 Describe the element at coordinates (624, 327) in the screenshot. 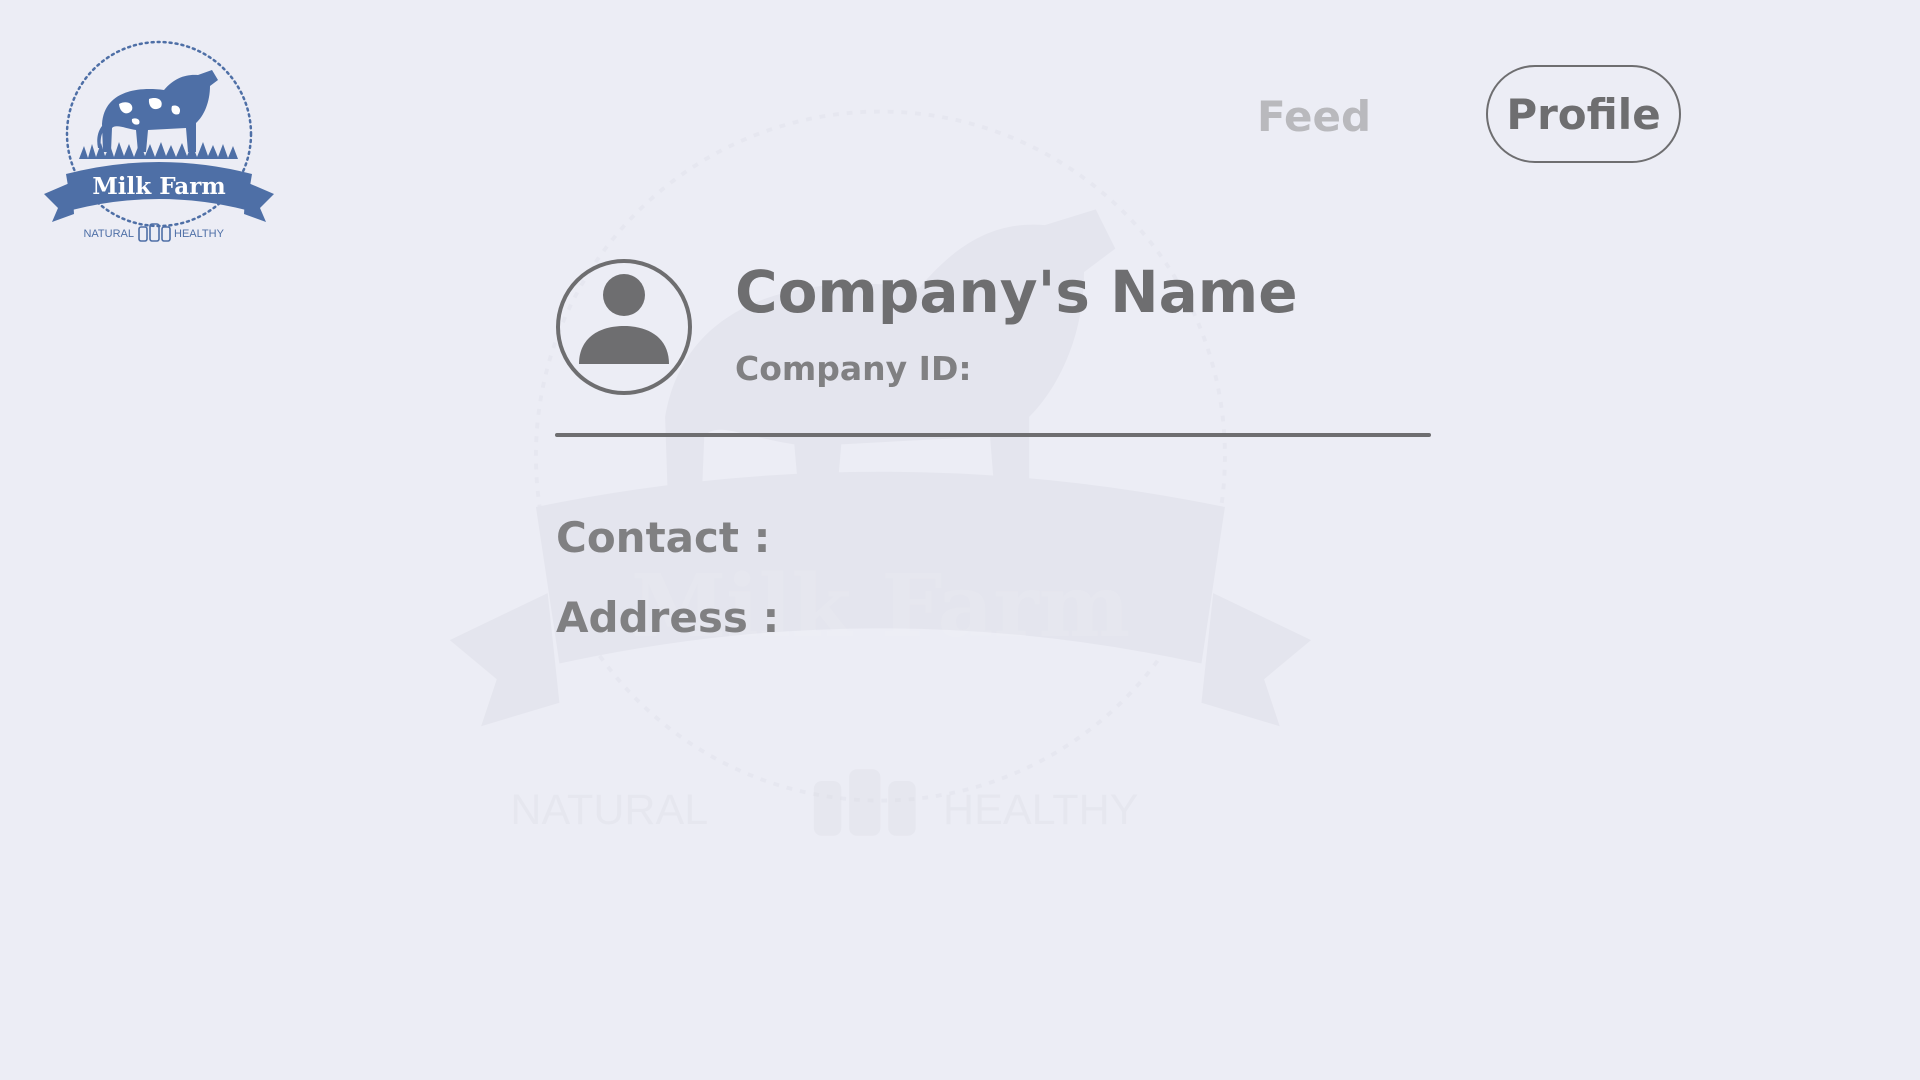

I see `user-avatar-icon` at that location.